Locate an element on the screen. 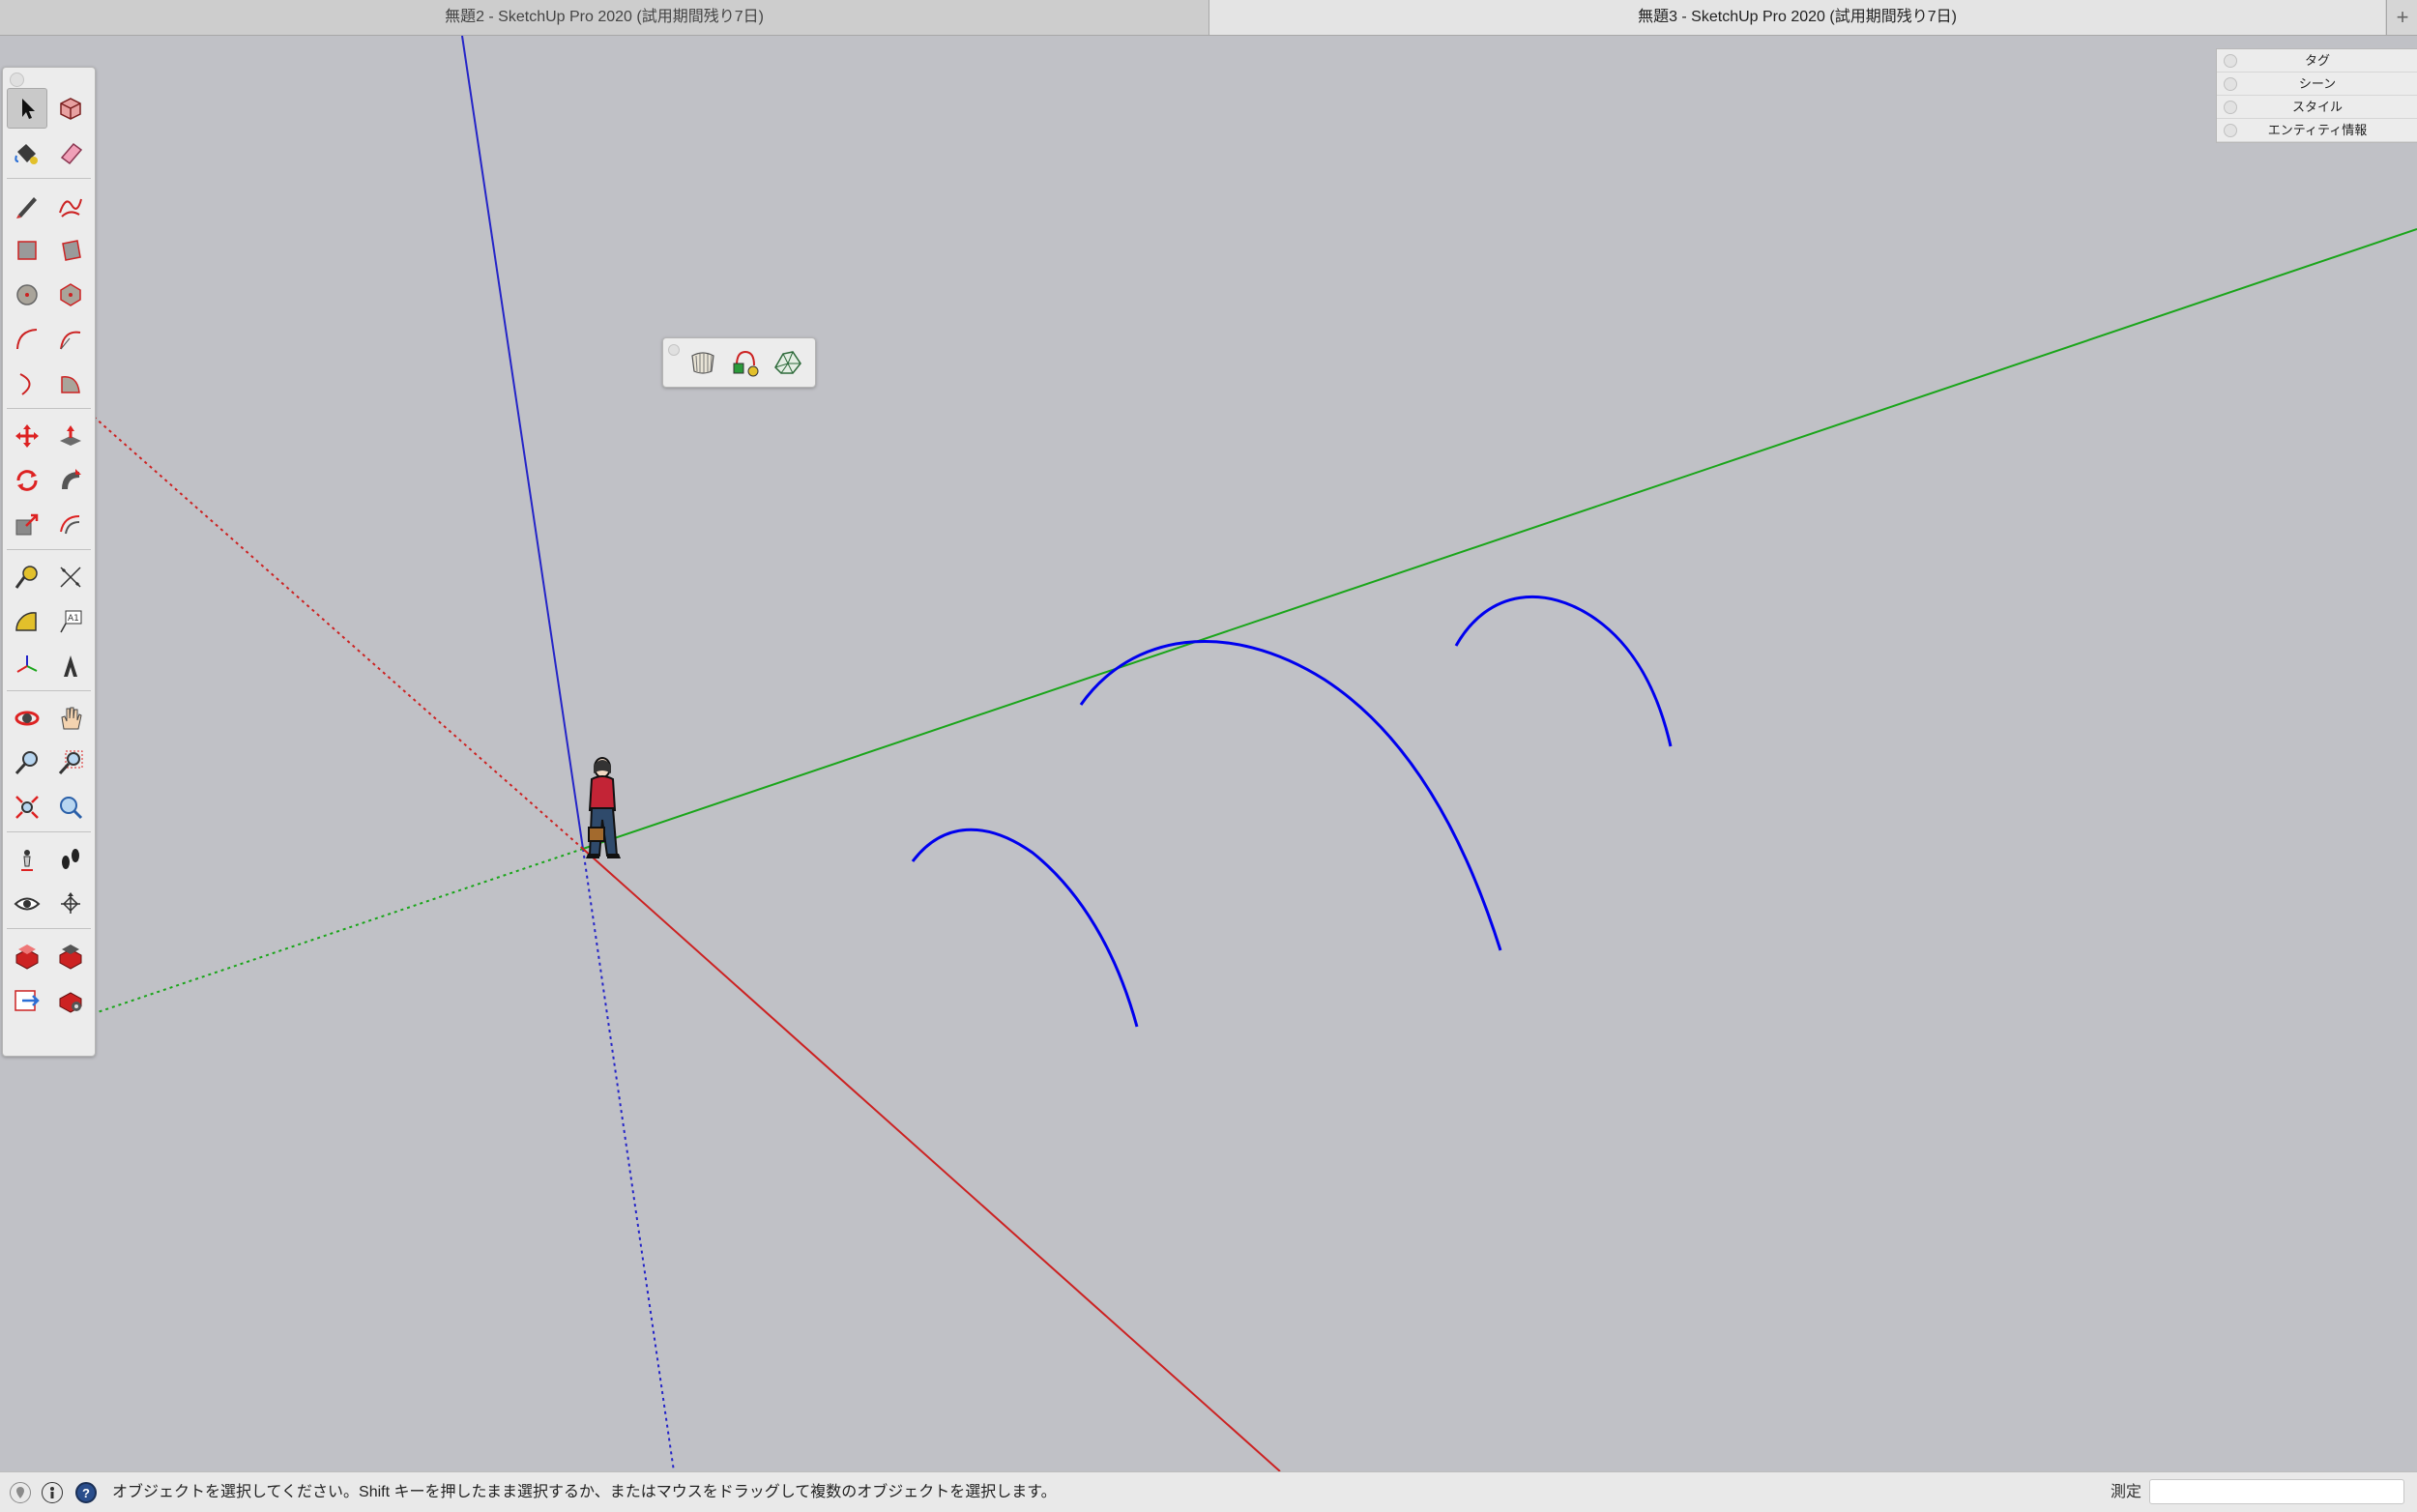 This screenshot has height=1512, width=2417. dimension-tool is located at coordinates (70, 577).